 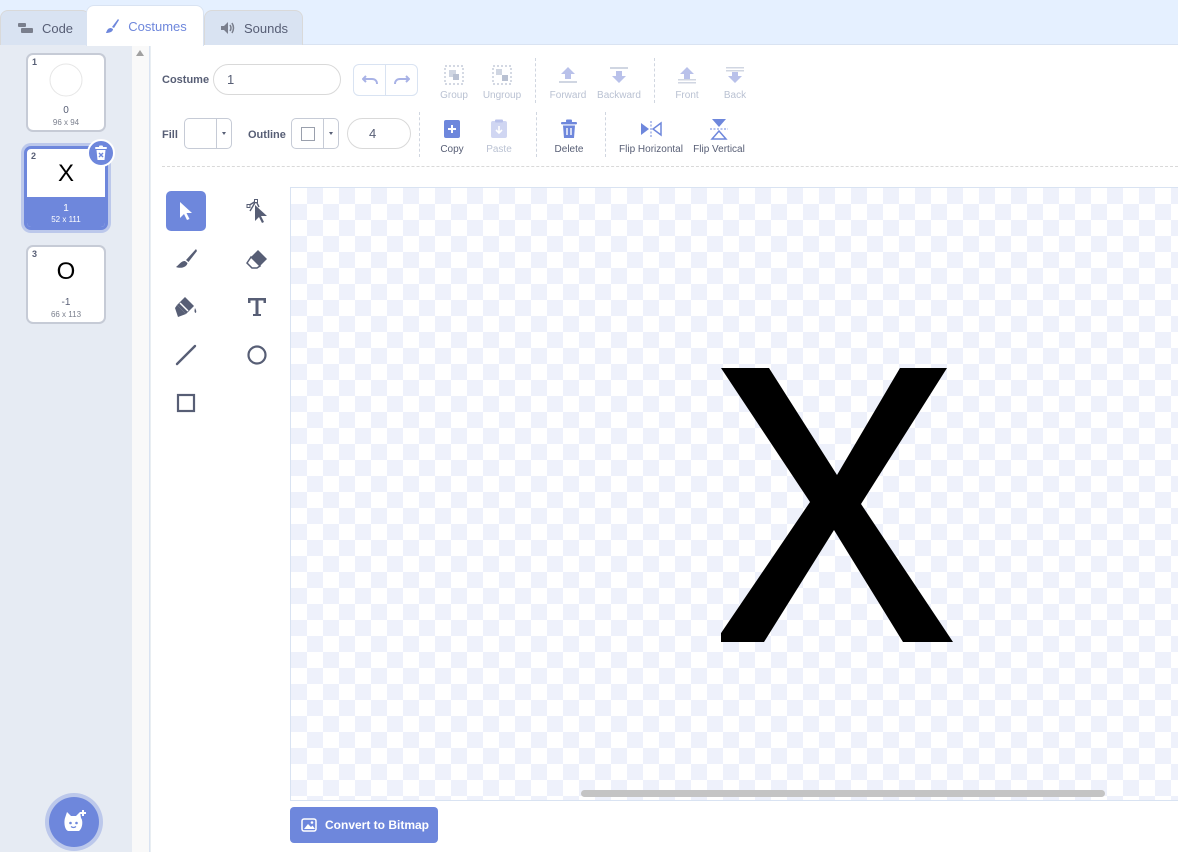 I want to click on group-icon, so click(x=454, y=75).